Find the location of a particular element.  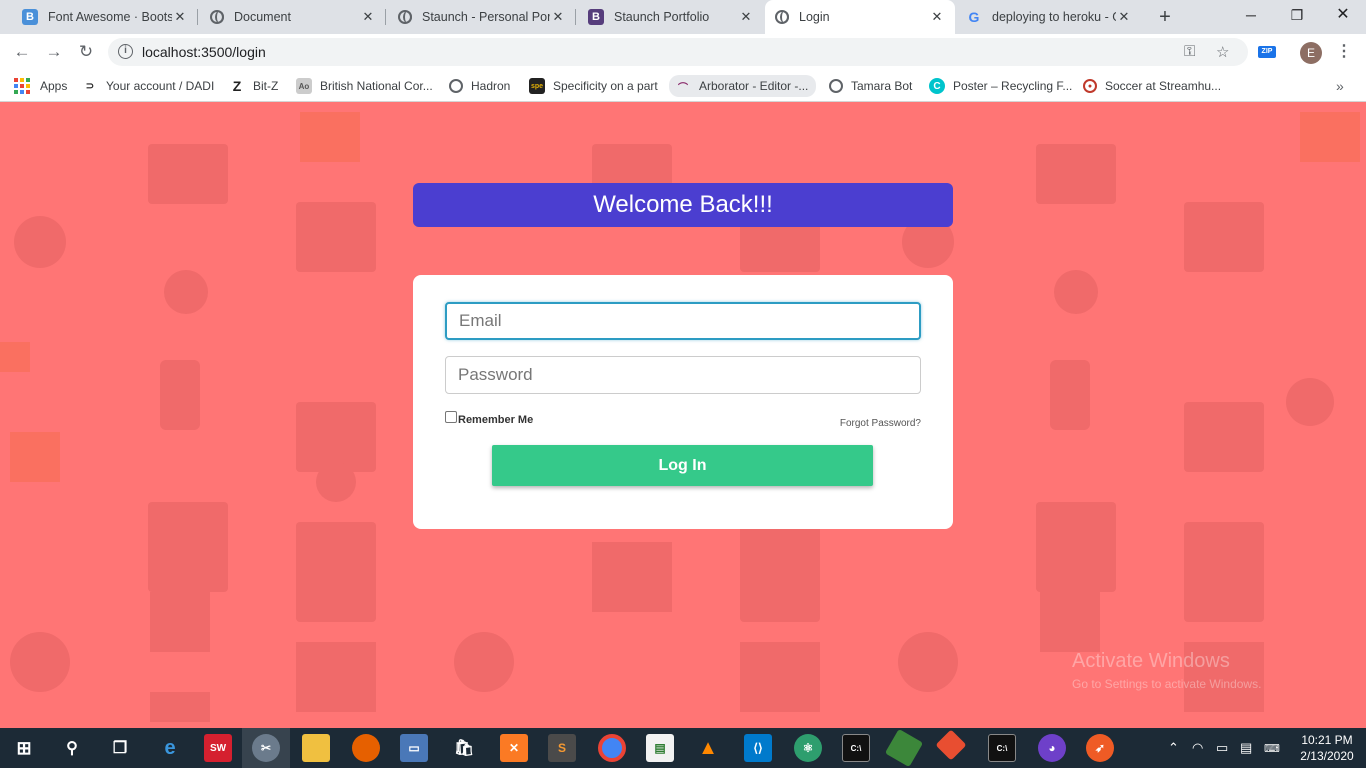

bookmark-specificity: spe Specificity on a part is located at coordinates (593, 86).